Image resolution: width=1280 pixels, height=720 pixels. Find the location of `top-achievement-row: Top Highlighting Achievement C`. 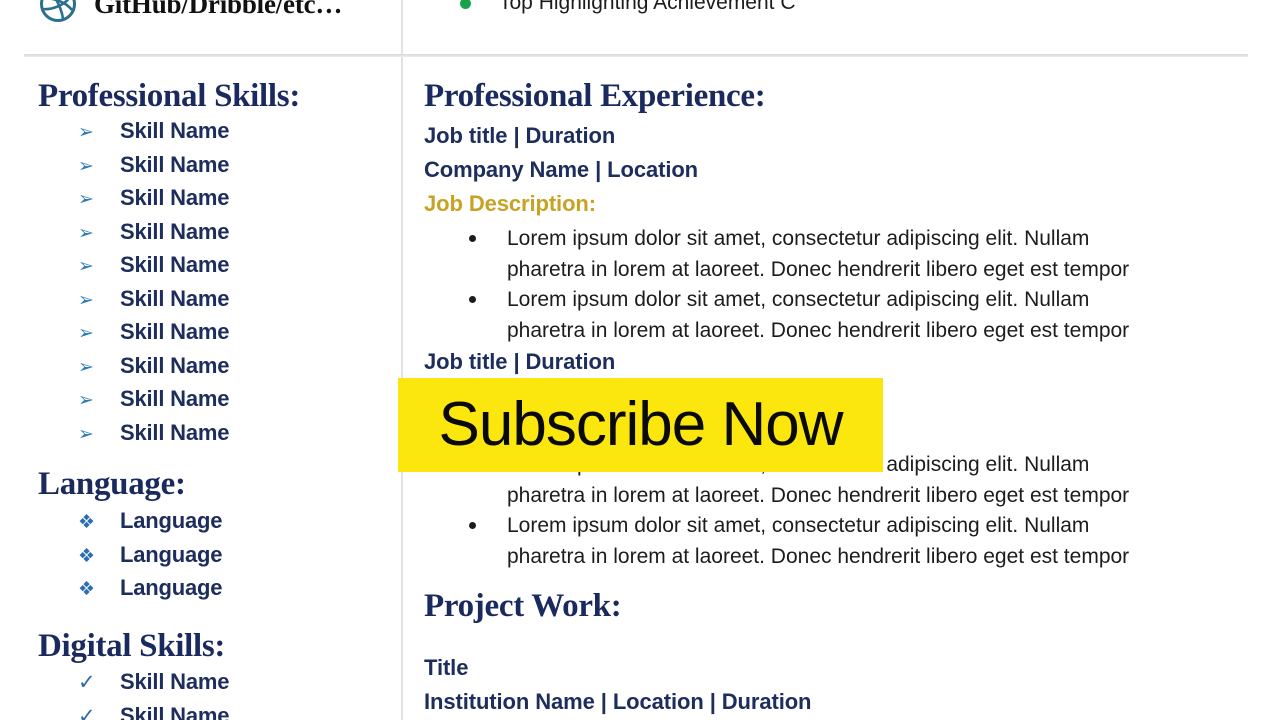

top-achievement-row: Top Highlighting Achievement C is located at coordinates (628, 10).